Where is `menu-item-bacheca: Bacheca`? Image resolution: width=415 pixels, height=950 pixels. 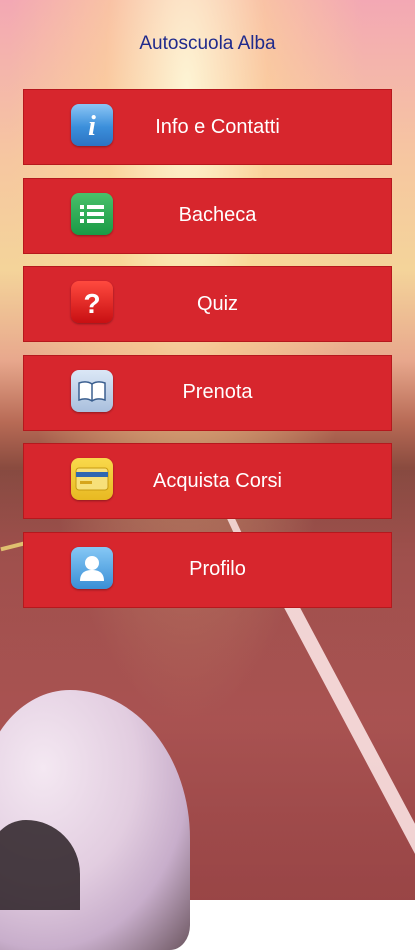 menu-item-bacheca: Bacheca is located at coordinates (207, 215).